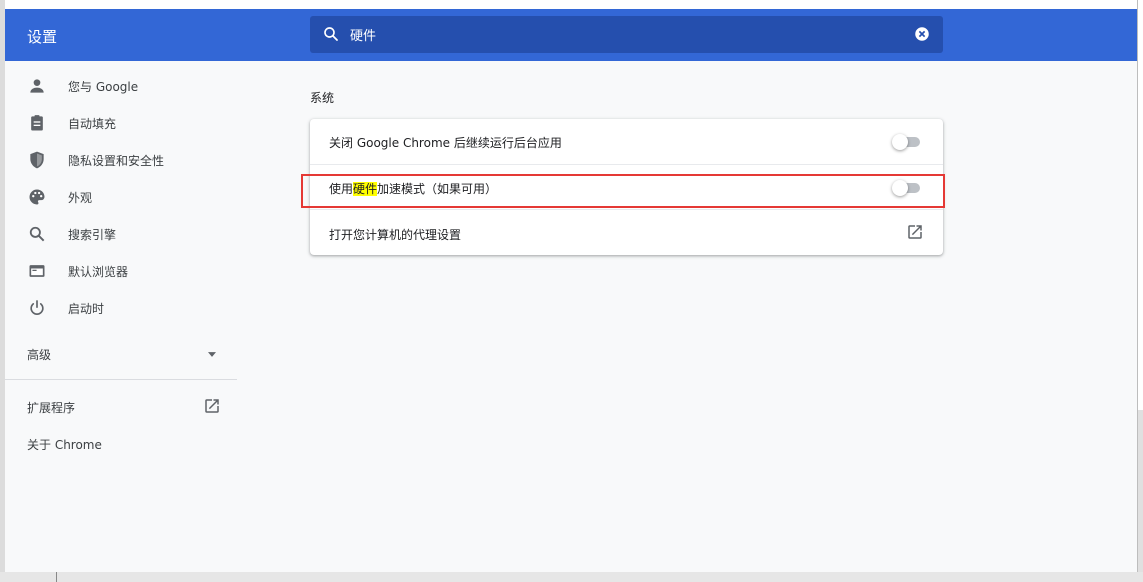  Describe the element at coordinates (571, 577) in the screenshot. I see `desktop-bottom-edge` at that location.